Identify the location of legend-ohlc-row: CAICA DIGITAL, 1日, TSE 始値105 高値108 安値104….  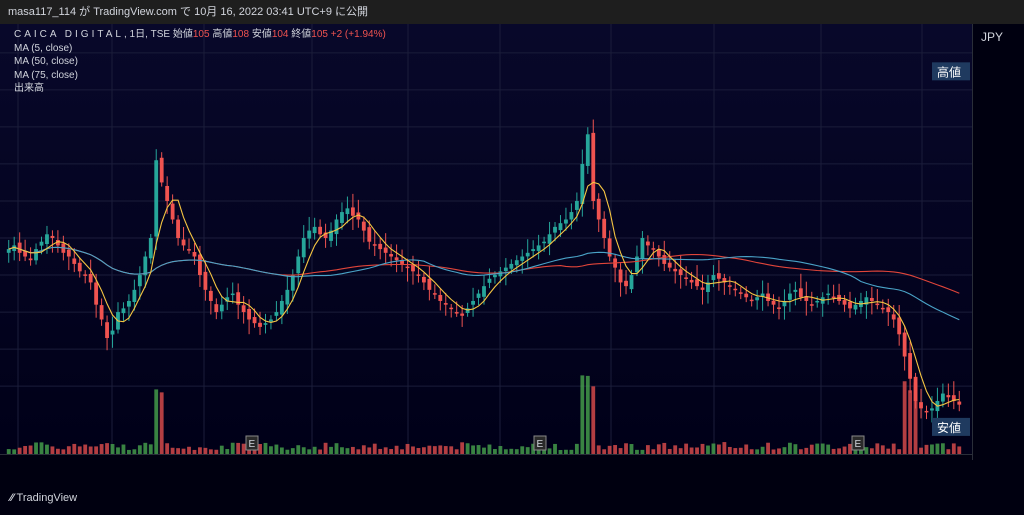
(200, 34).